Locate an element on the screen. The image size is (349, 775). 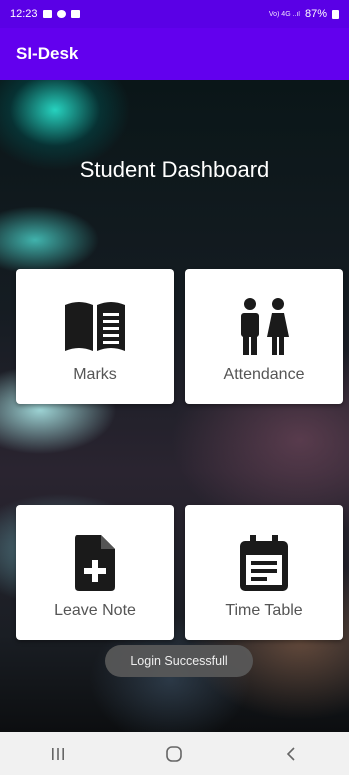
back-button is located at coordinates (291, 754).